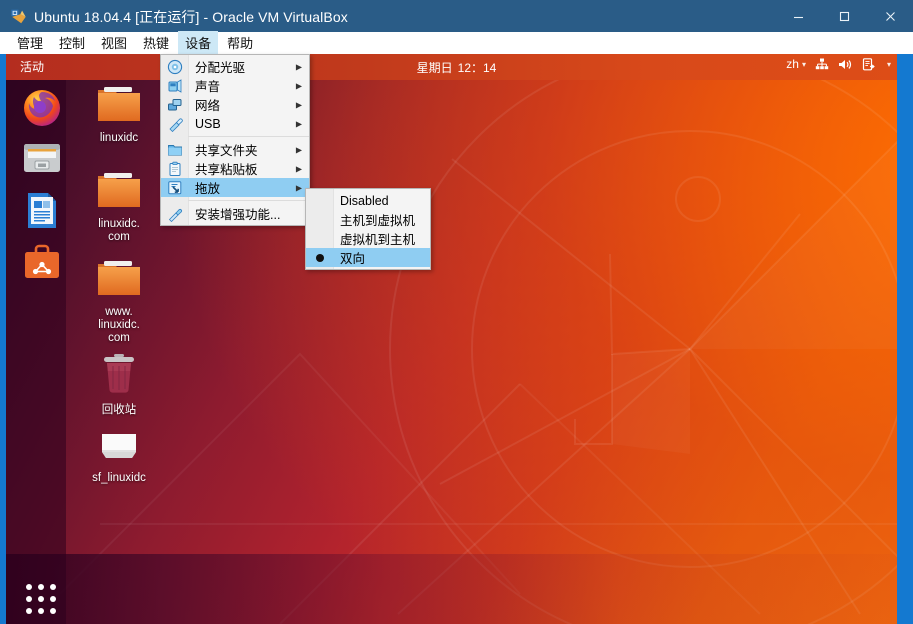 The height and width of the screenshot is (624, 913). What do you see at coordinates (235, 85) in the screenshot?
I see `menu-item-声音: 声音 ▶` at bounding box center [235, 85].